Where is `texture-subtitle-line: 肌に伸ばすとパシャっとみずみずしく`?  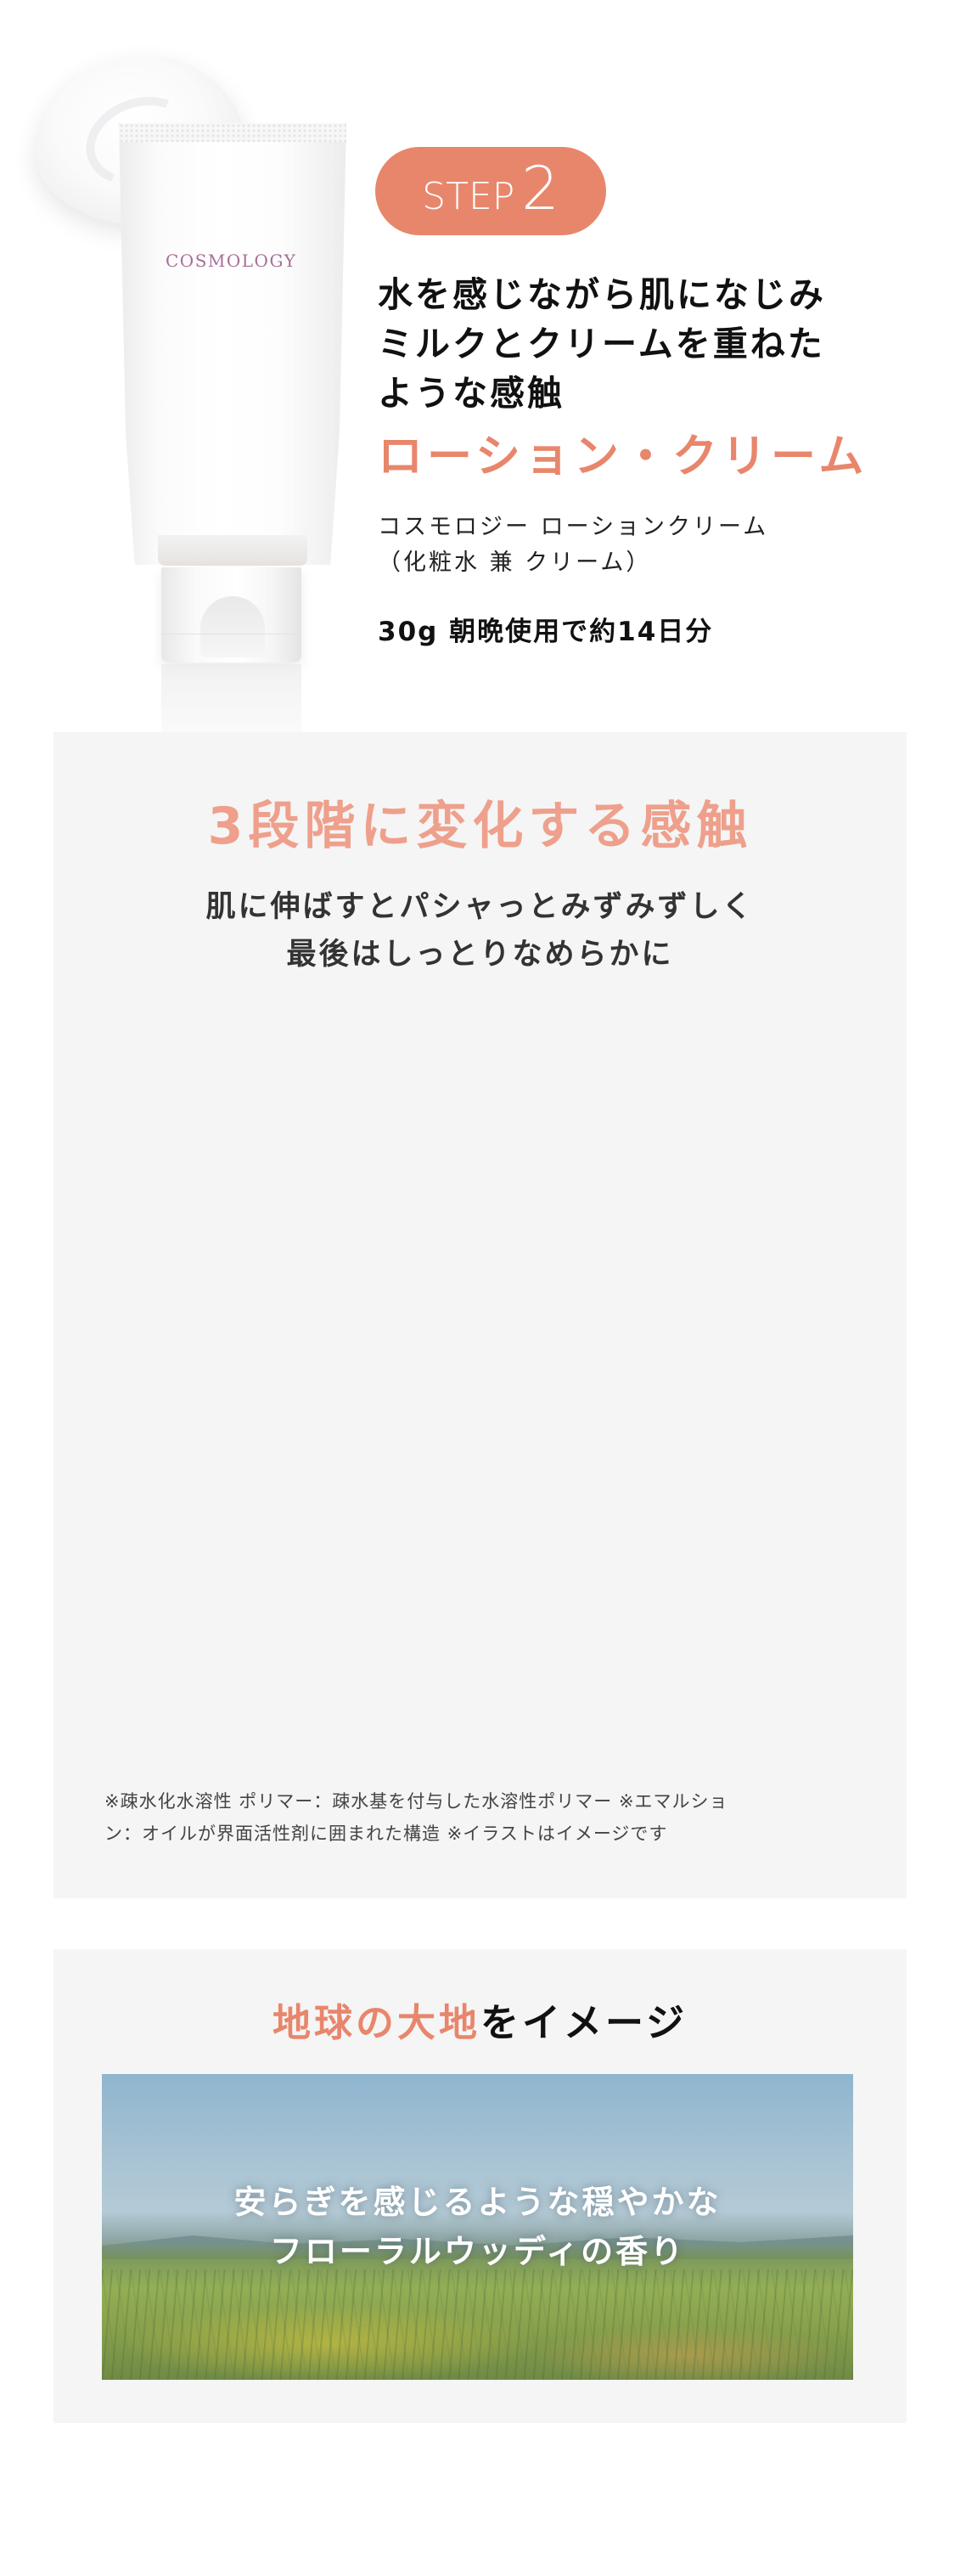 texture-subtitle-line: 肌に伸ばすとパシャっとみずみずしく is located at coordinates (480, 907).